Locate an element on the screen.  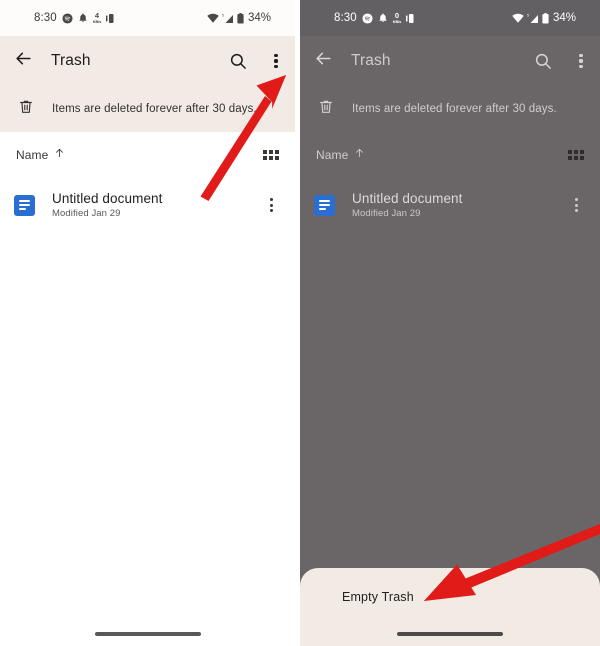
data-rate-icon: 4 KB/s is located at coordinates (97, 18).